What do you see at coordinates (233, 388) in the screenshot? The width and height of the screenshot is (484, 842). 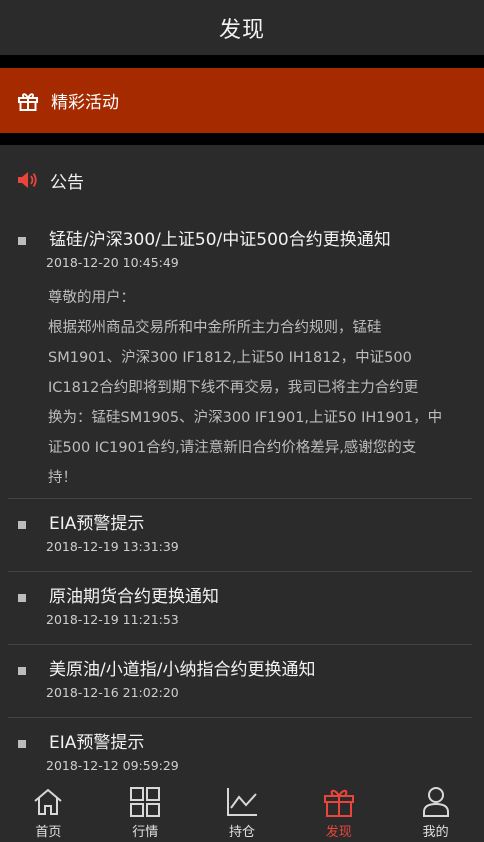 I see `notice-body-line: IC1812合约即将到期下线不再交易，我司已将主力合约更` at bounding box center [233, 388].